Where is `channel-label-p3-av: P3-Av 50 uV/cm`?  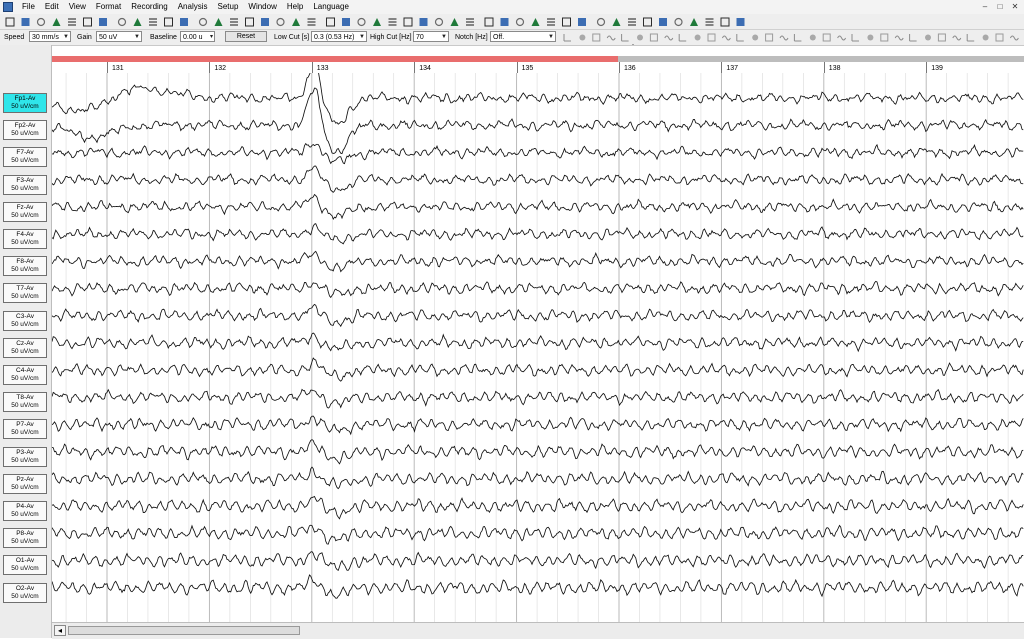
channel-label-p3-av: P3-Av 50 uV/cm is located at coordinates (25, 456).